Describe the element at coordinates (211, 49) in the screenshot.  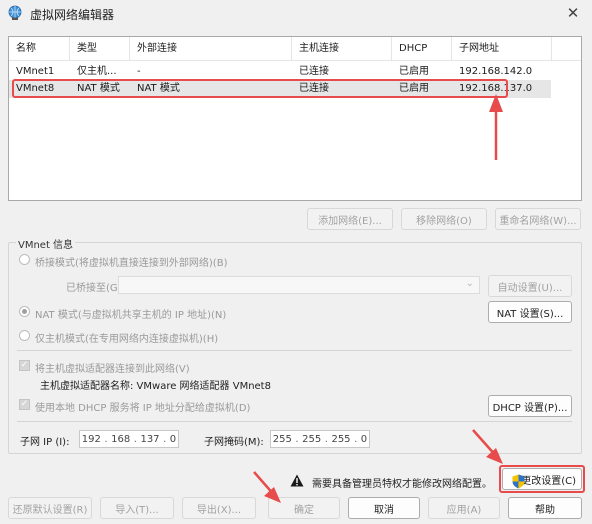
I see `column-header-external: 外部连接` at that location.